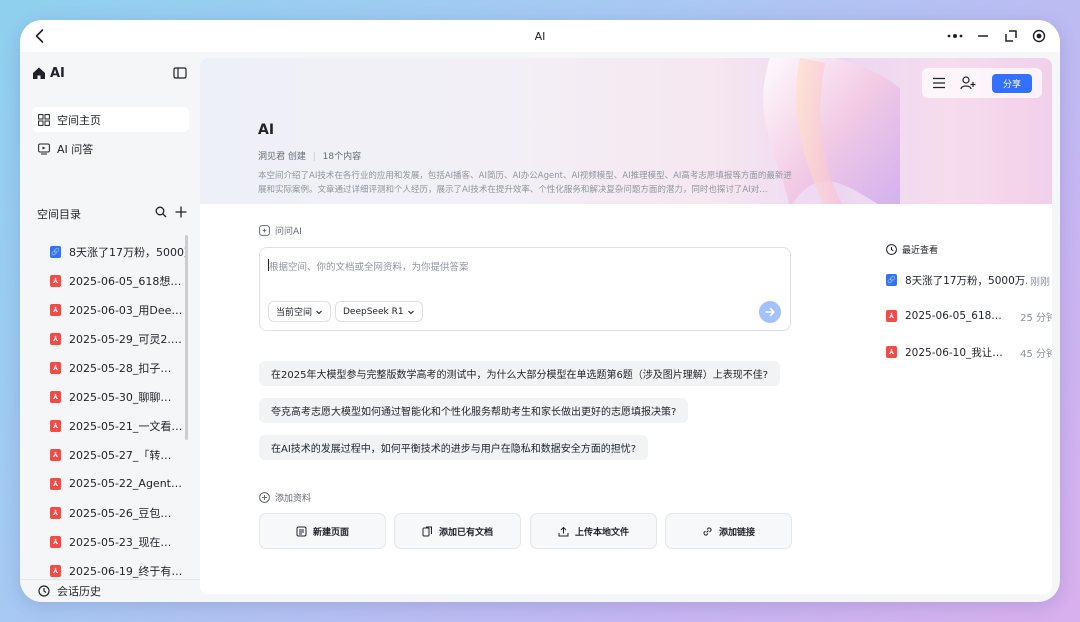 The image size is (1080, 622). I want to click on window-title: AI, so click(540, 36).